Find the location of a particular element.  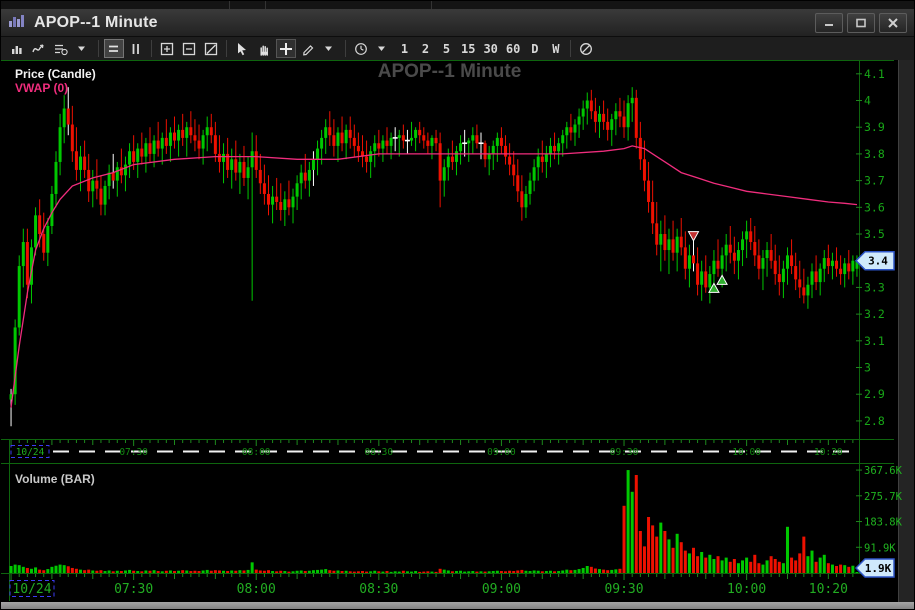

bar-chart-icon is located at coordinates (17, 49).